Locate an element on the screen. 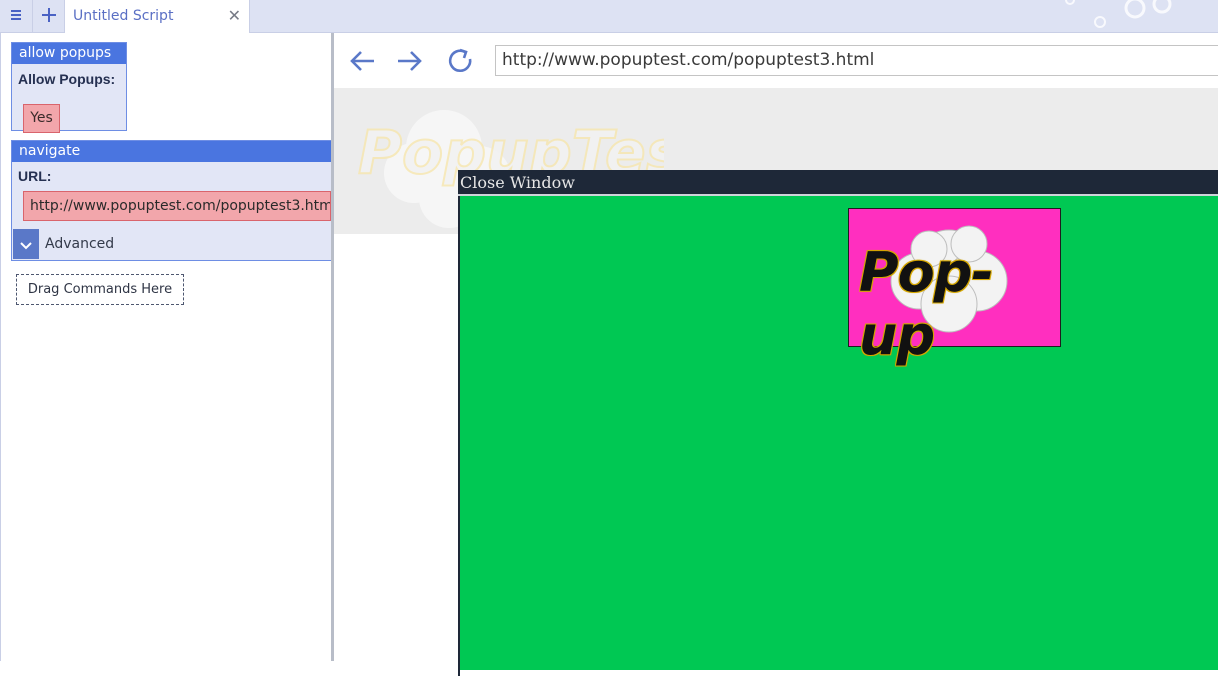 The height and width of the screenshot is (676, 1218). tab-untitled-script: Untitled Script ✕ is located at coordinates (157, 16).